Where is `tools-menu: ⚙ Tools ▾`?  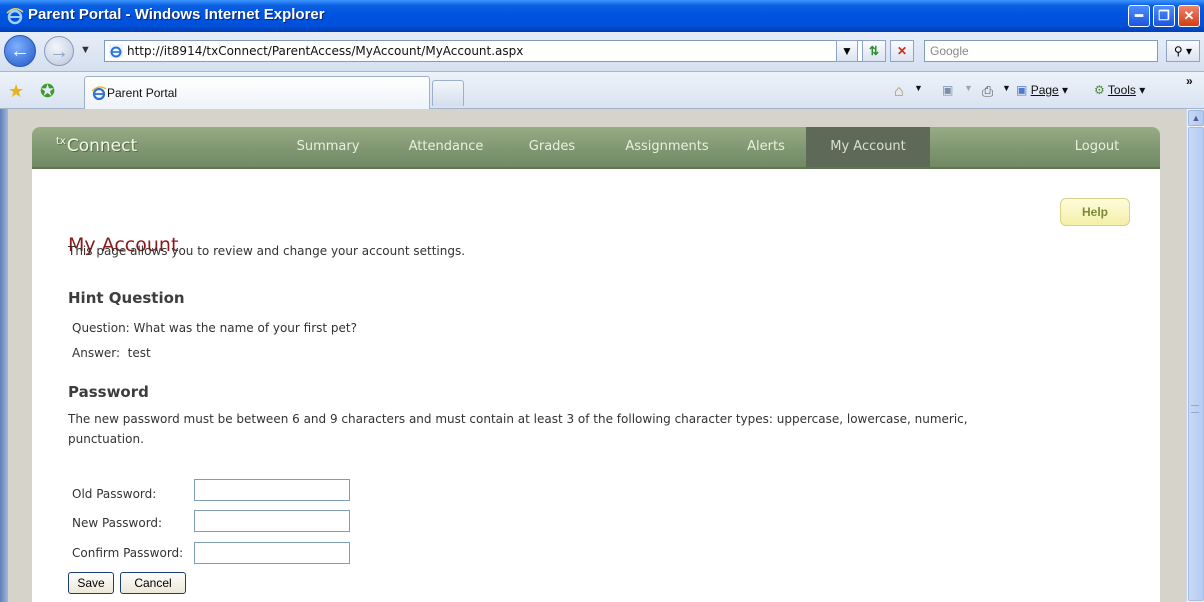 tools-menu: ⚙ Tools ▾ is located at coordinates (1119, 90).